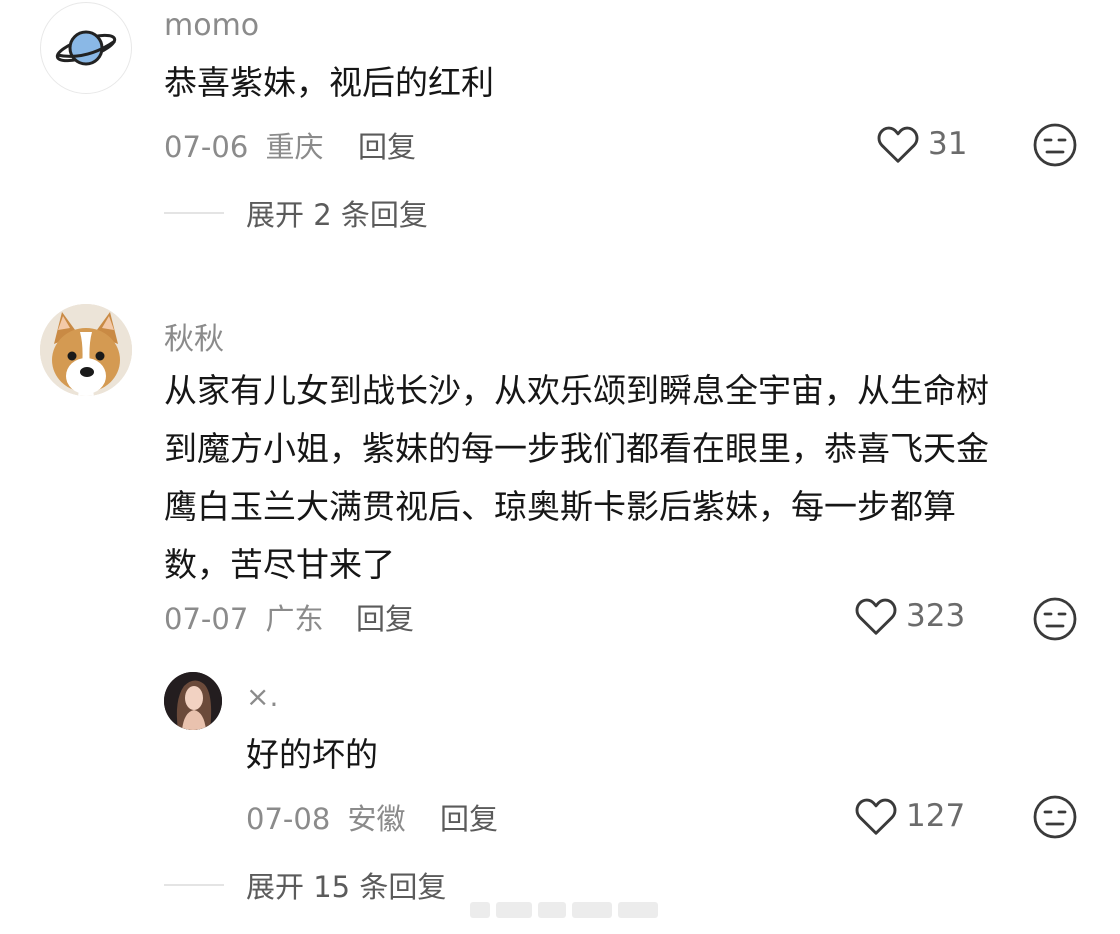 Image resolution: width=1120 pixels, height=934 pixels. I want to click on comment-date: 07-06, so click(206, 147).